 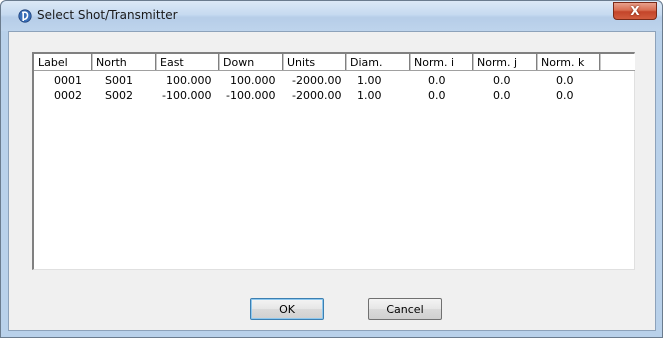 I want to click on window-title: Select Shot/Transmitter, so click(x=107, y=15).